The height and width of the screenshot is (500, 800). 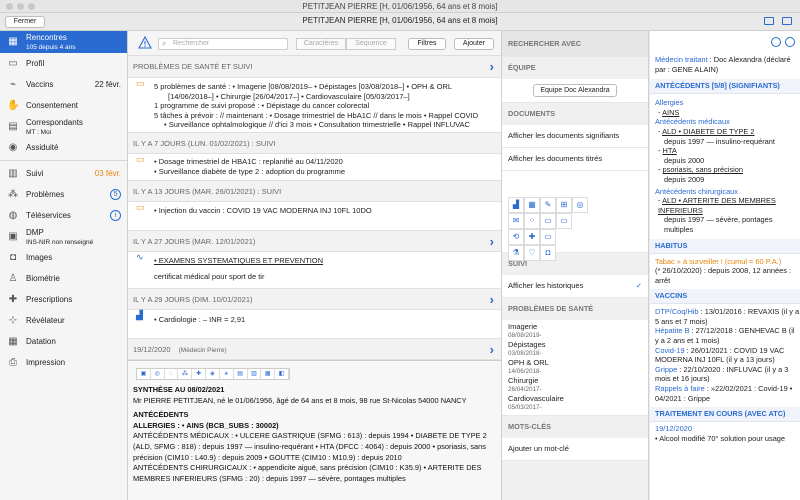 What do you see at coordinates (223, 44) in the screenshot?
I see `search-input: ⌕ Rechercher` at bounding box center [223, 44].